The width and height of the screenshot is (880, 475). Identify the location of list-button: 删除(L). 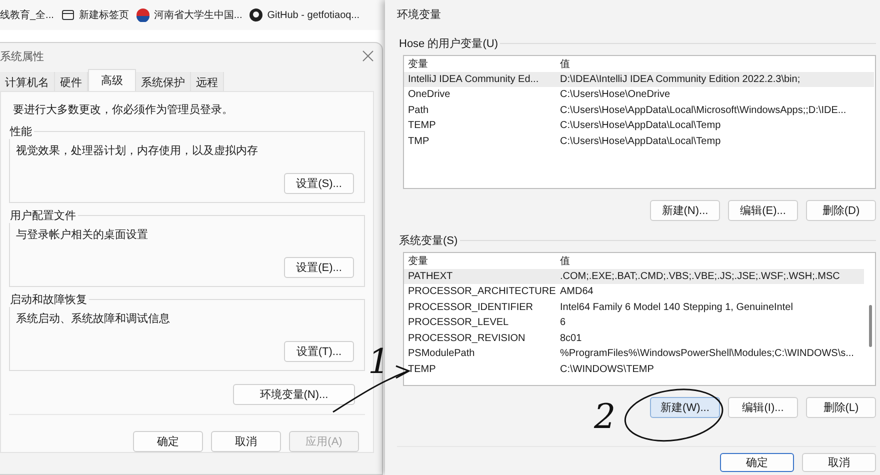
(841, 407).